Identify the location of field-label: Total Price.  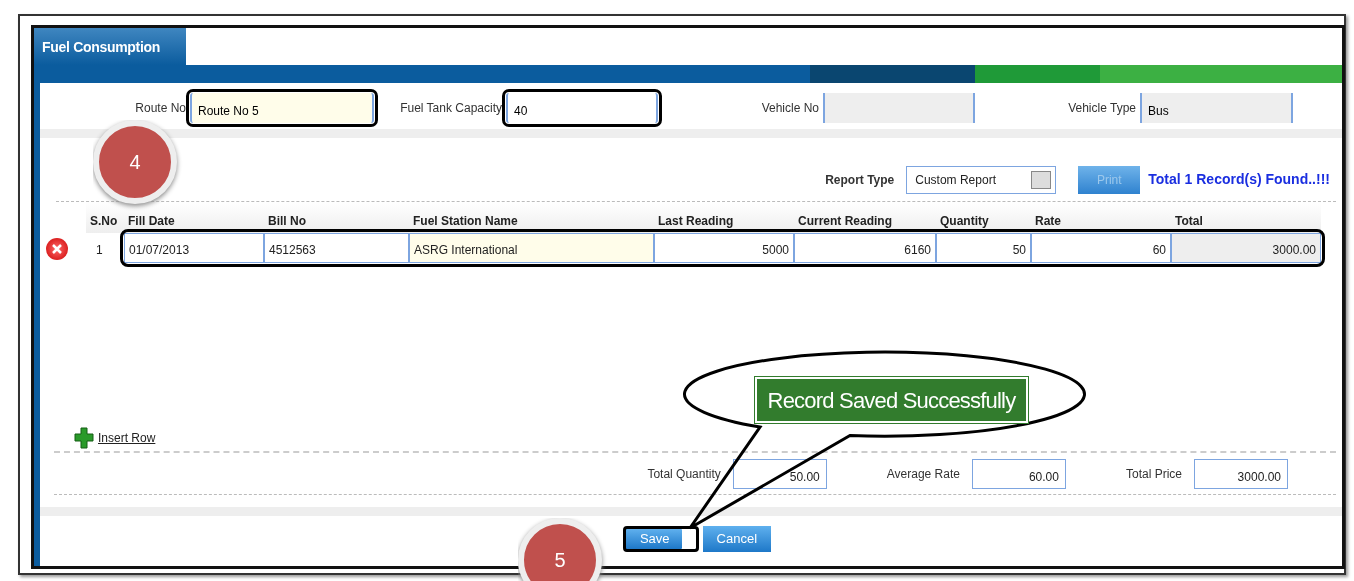
(1154, 474).